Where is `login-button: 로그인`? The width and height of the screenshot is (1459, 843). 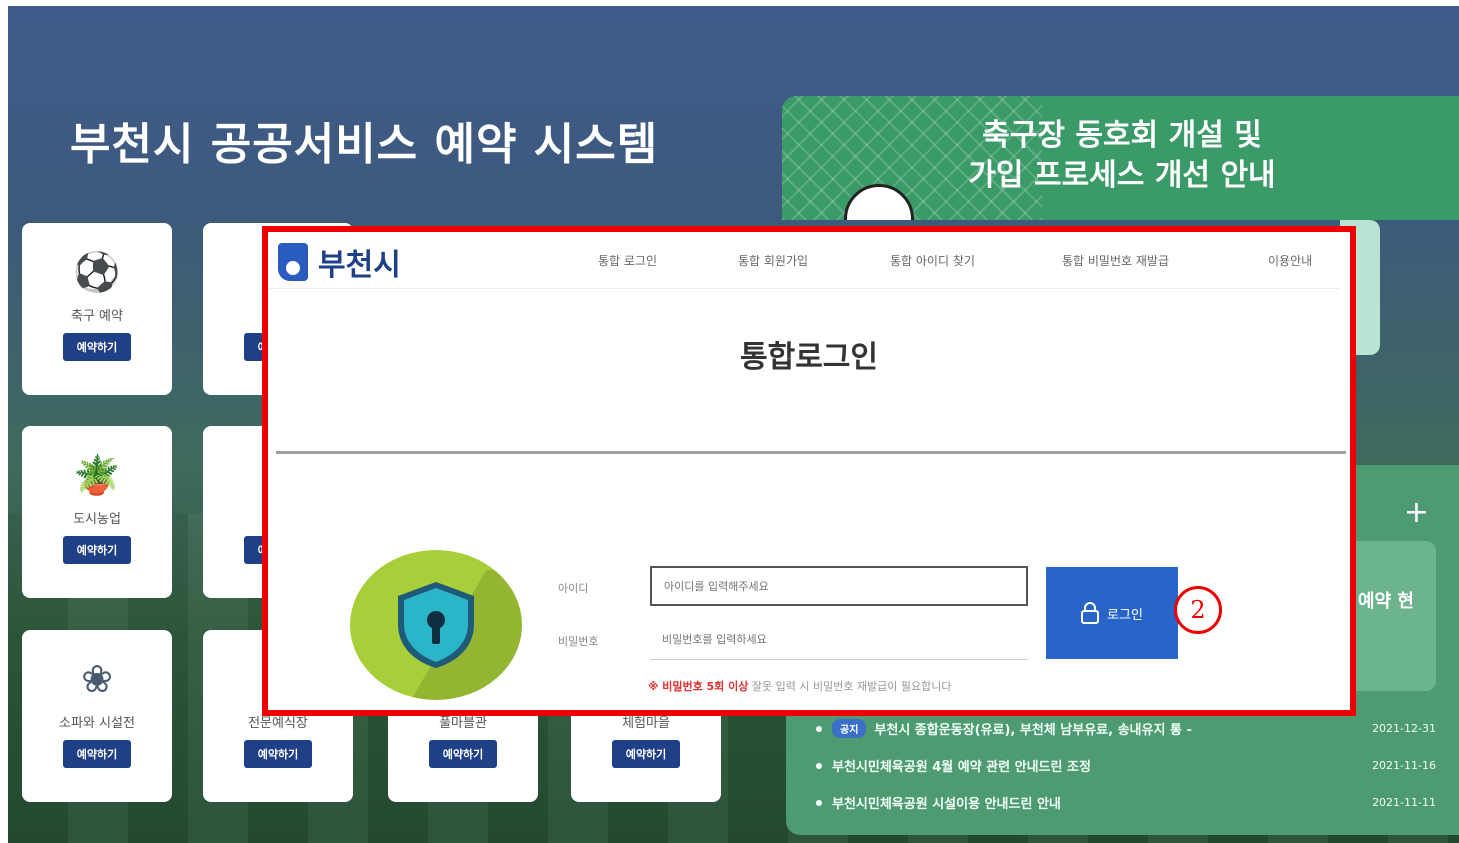 login-button: 로그인 is located at coordinates (1112, 613).